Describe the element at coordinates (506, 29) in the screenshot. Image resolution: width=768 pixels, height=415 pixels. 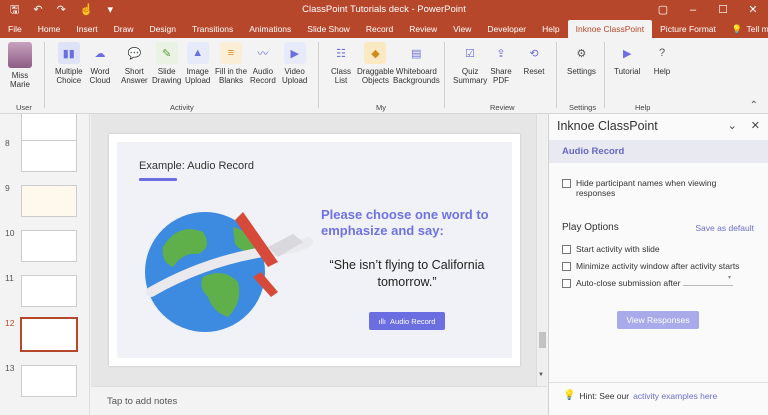
I see `tab-developer: Developer` at that location.